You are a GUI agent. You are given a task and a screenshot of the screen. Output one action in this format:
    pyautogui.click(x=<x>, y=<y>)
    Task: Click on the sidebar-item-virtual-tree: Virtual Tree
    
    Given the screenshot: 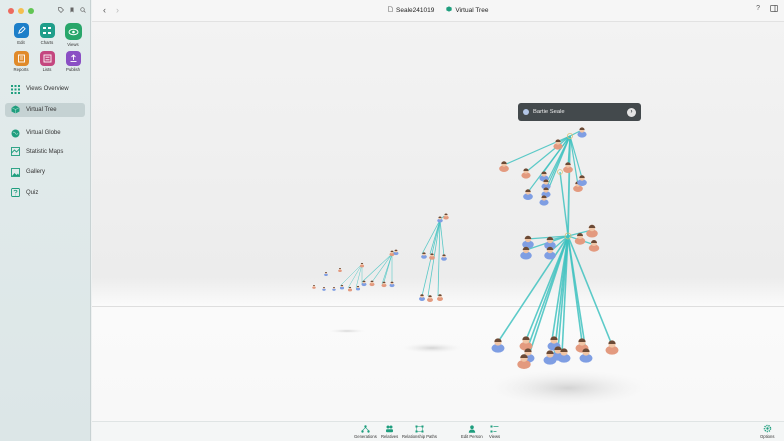 What is the action you would take?
    pyautogui.click(x=45, y=109)
    